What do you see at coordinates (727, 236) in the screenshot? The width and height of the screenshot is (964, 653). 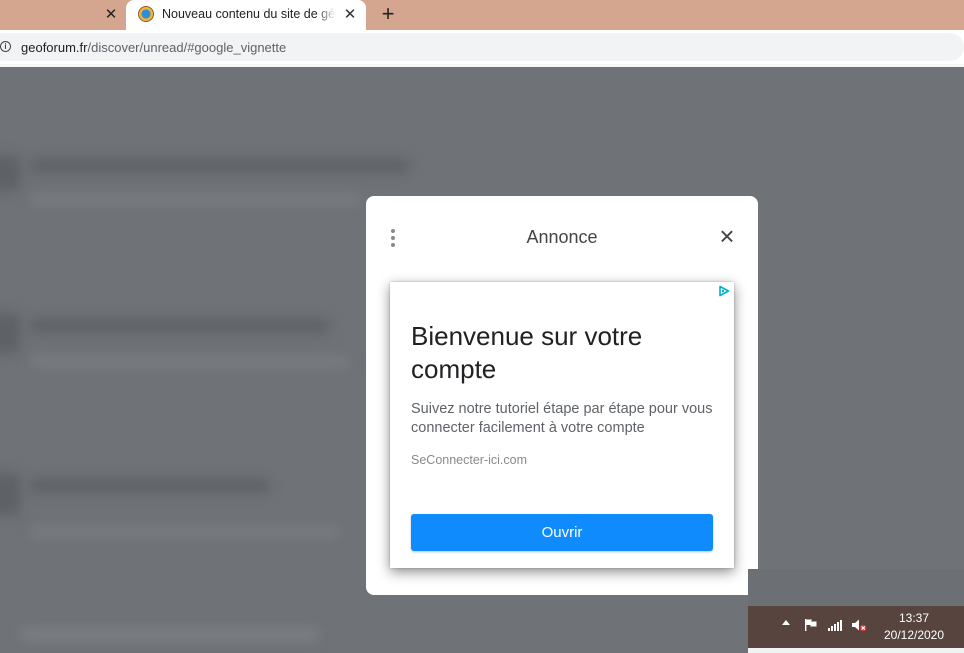 I see `dialog-close-icon: ×` at bounding box center [727, 236].